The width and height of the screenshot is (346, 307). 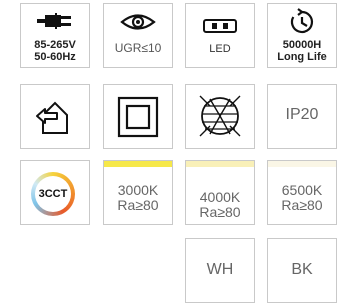 What do you see at coordinates (55, 57) in the screenshot?
I see `frequency-range: 50-60Hz` at bounding box center [55, 57].